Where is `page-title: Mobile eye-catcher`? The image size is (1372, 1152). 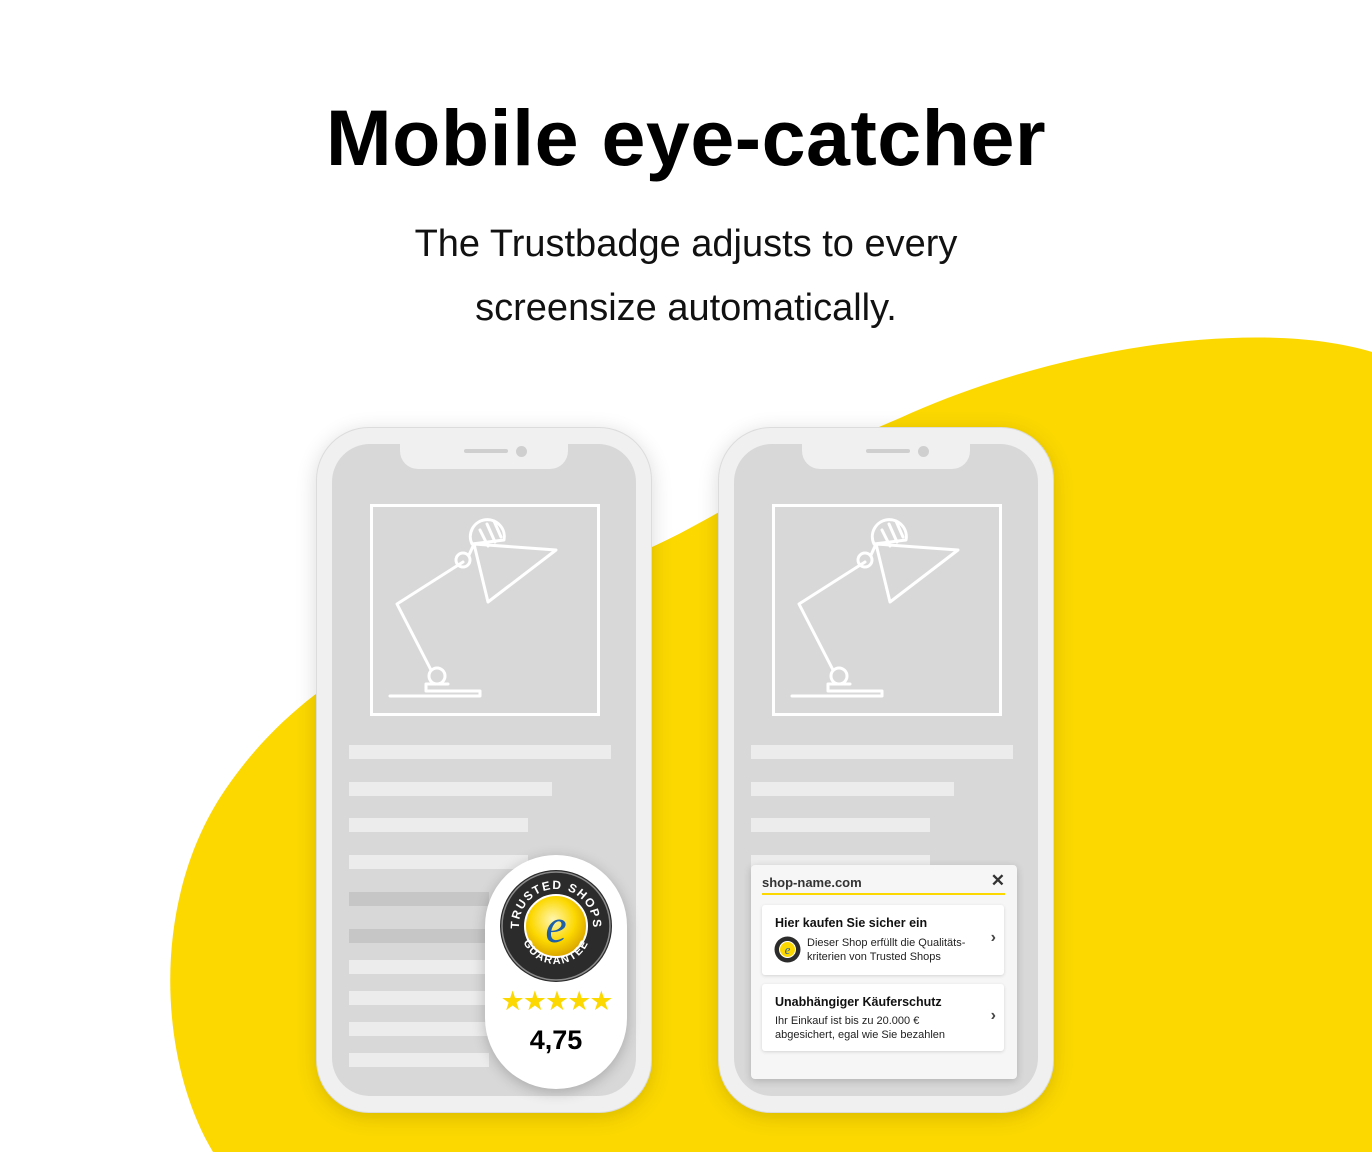
page-title: Mobile eye-catcher is located at coordinates (686, 137).